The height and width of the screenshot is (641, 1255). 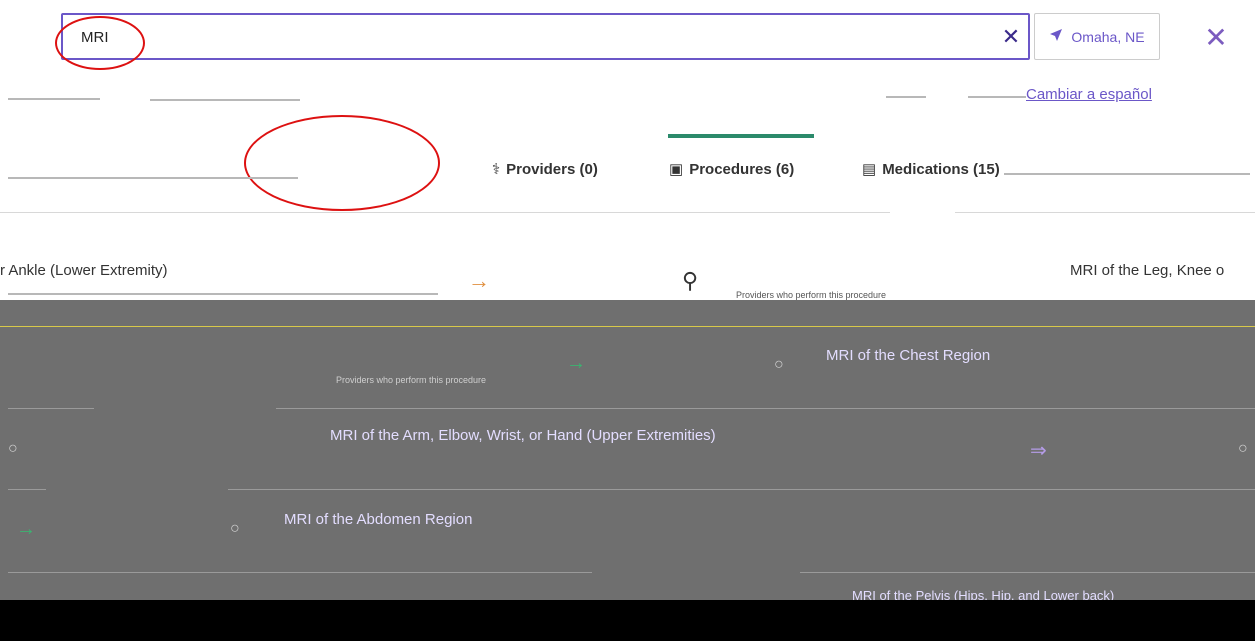 I want to click on location-button: Omaha, NE, so click(x=1097, y=36).